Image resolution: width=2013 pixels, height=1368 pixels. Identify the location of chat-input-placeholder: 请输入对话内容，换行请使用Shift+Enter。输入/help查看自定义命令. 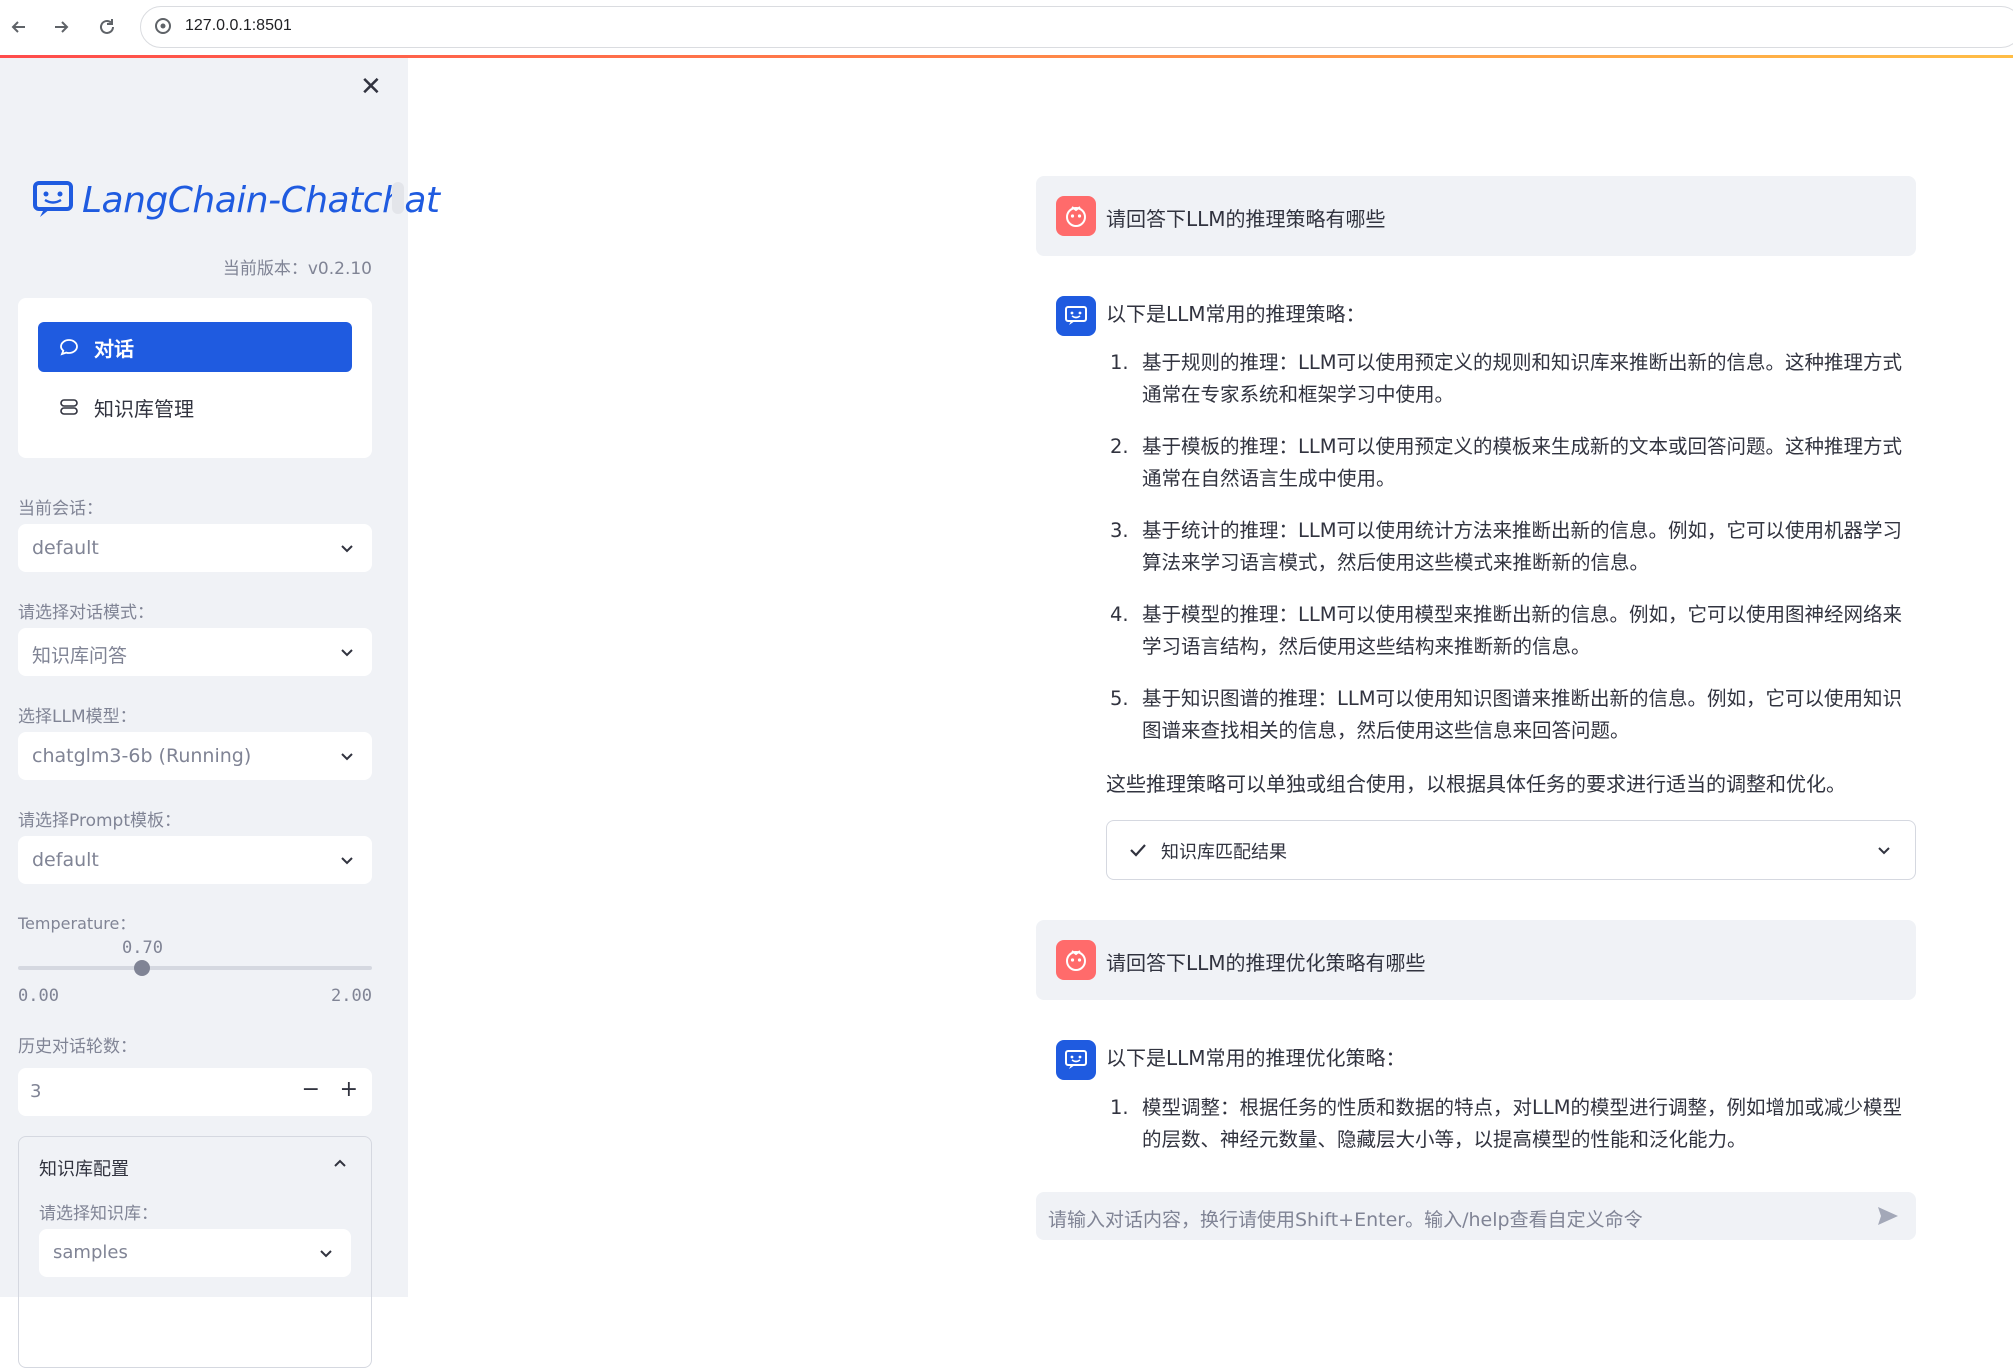
(1345, 1220).